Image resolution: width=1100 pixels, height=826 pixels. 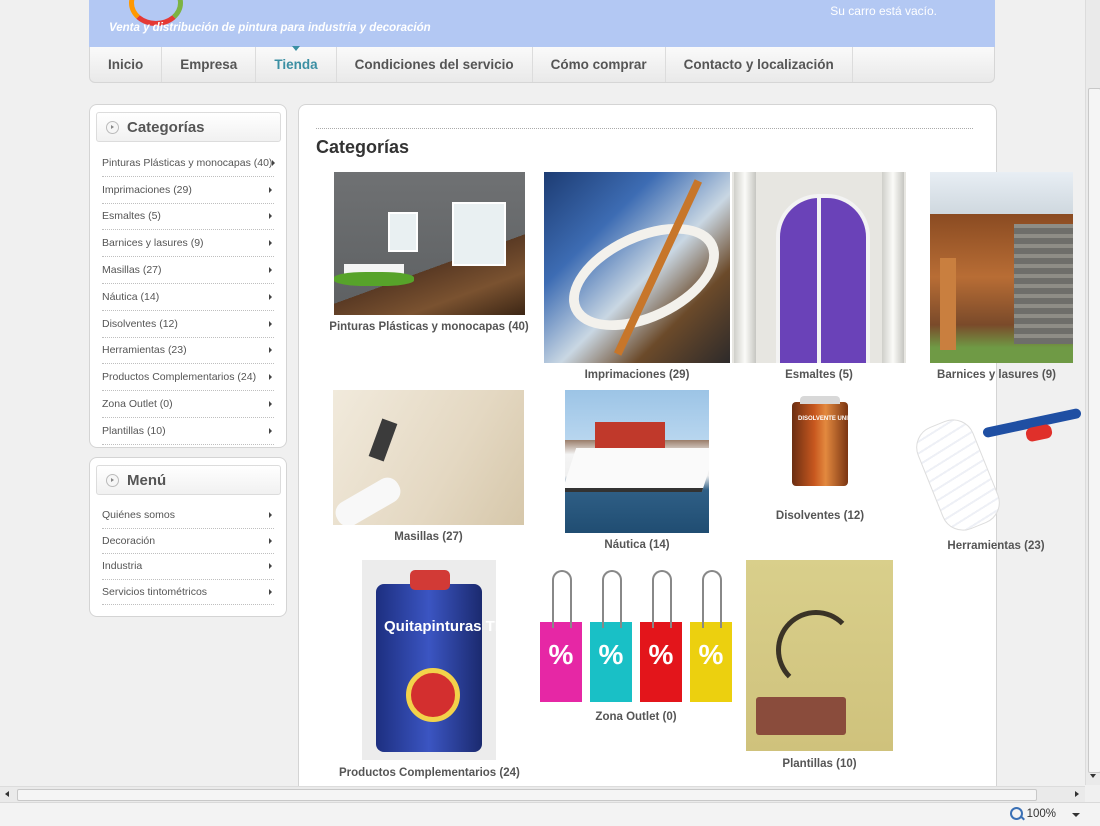 What do you see at coordinates (429, 660) in the screenshot?
I see `paint-stripper-tin-image: Quitapinturas TITAN` at bounding box center [429, 660].